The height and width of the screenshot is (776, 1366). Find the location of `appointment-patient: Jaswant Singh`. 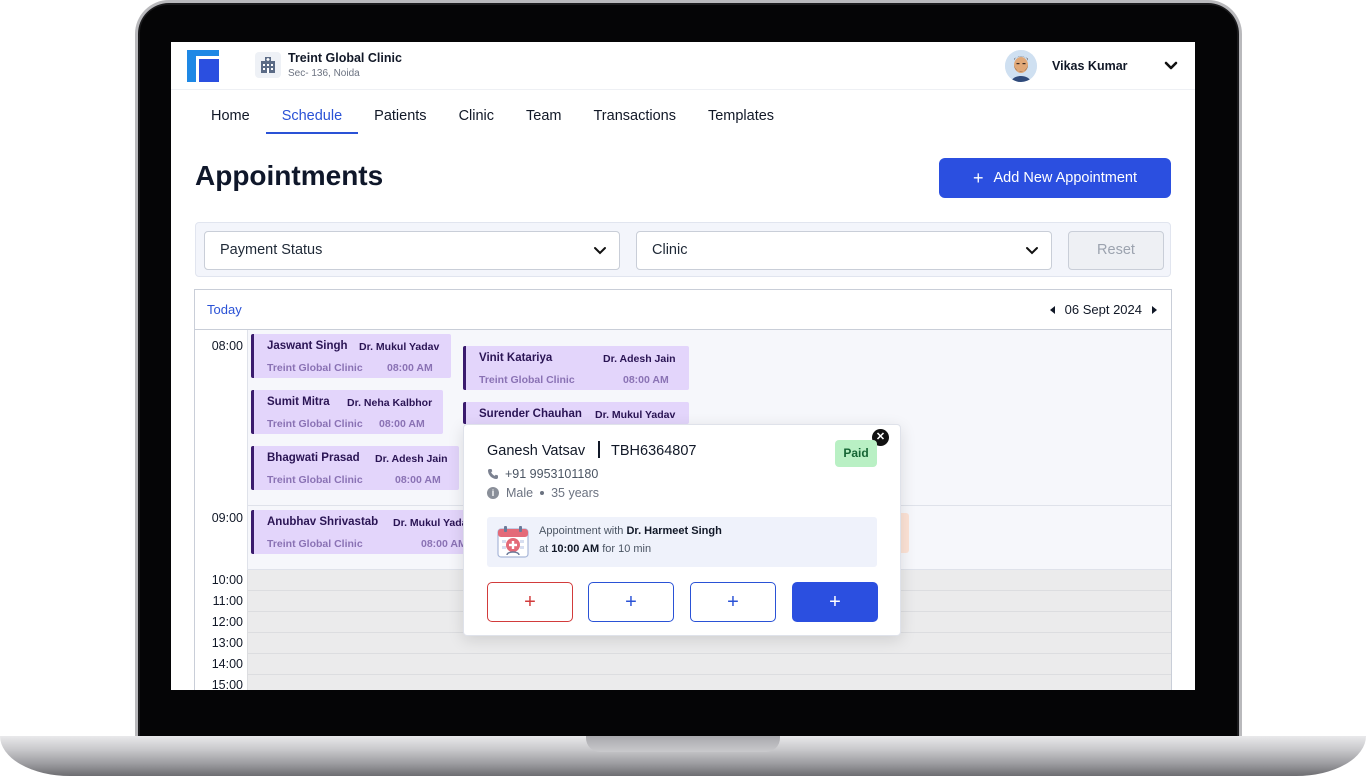

appointment-patient: Jaswant Singh is located at coordinates (307, 346).